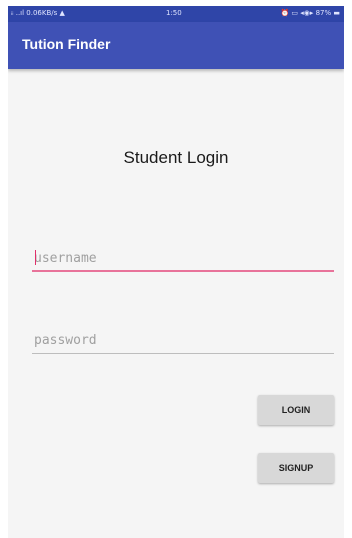 The width and height of the screenshot is (352, 538). Describe the element at coordinates (183, 353) in the screenshot. I see `password-underline` at that location.